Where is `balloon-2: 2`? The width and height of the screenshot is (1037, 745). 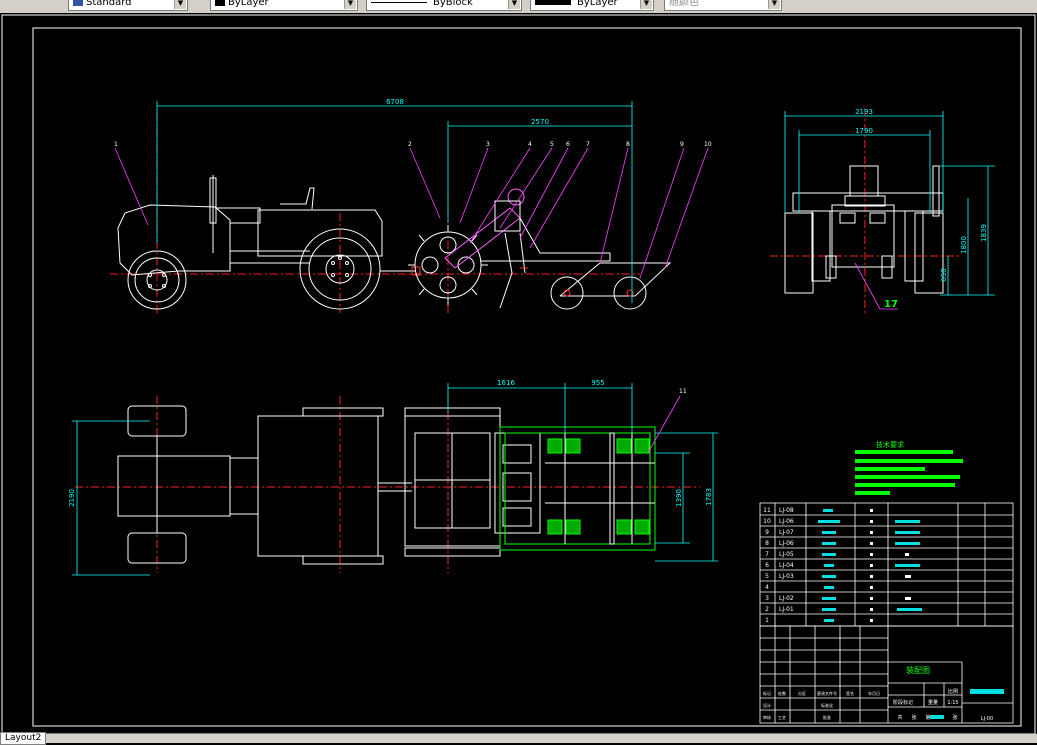
balloon-2: 2 is located at coordinates (410, 144).